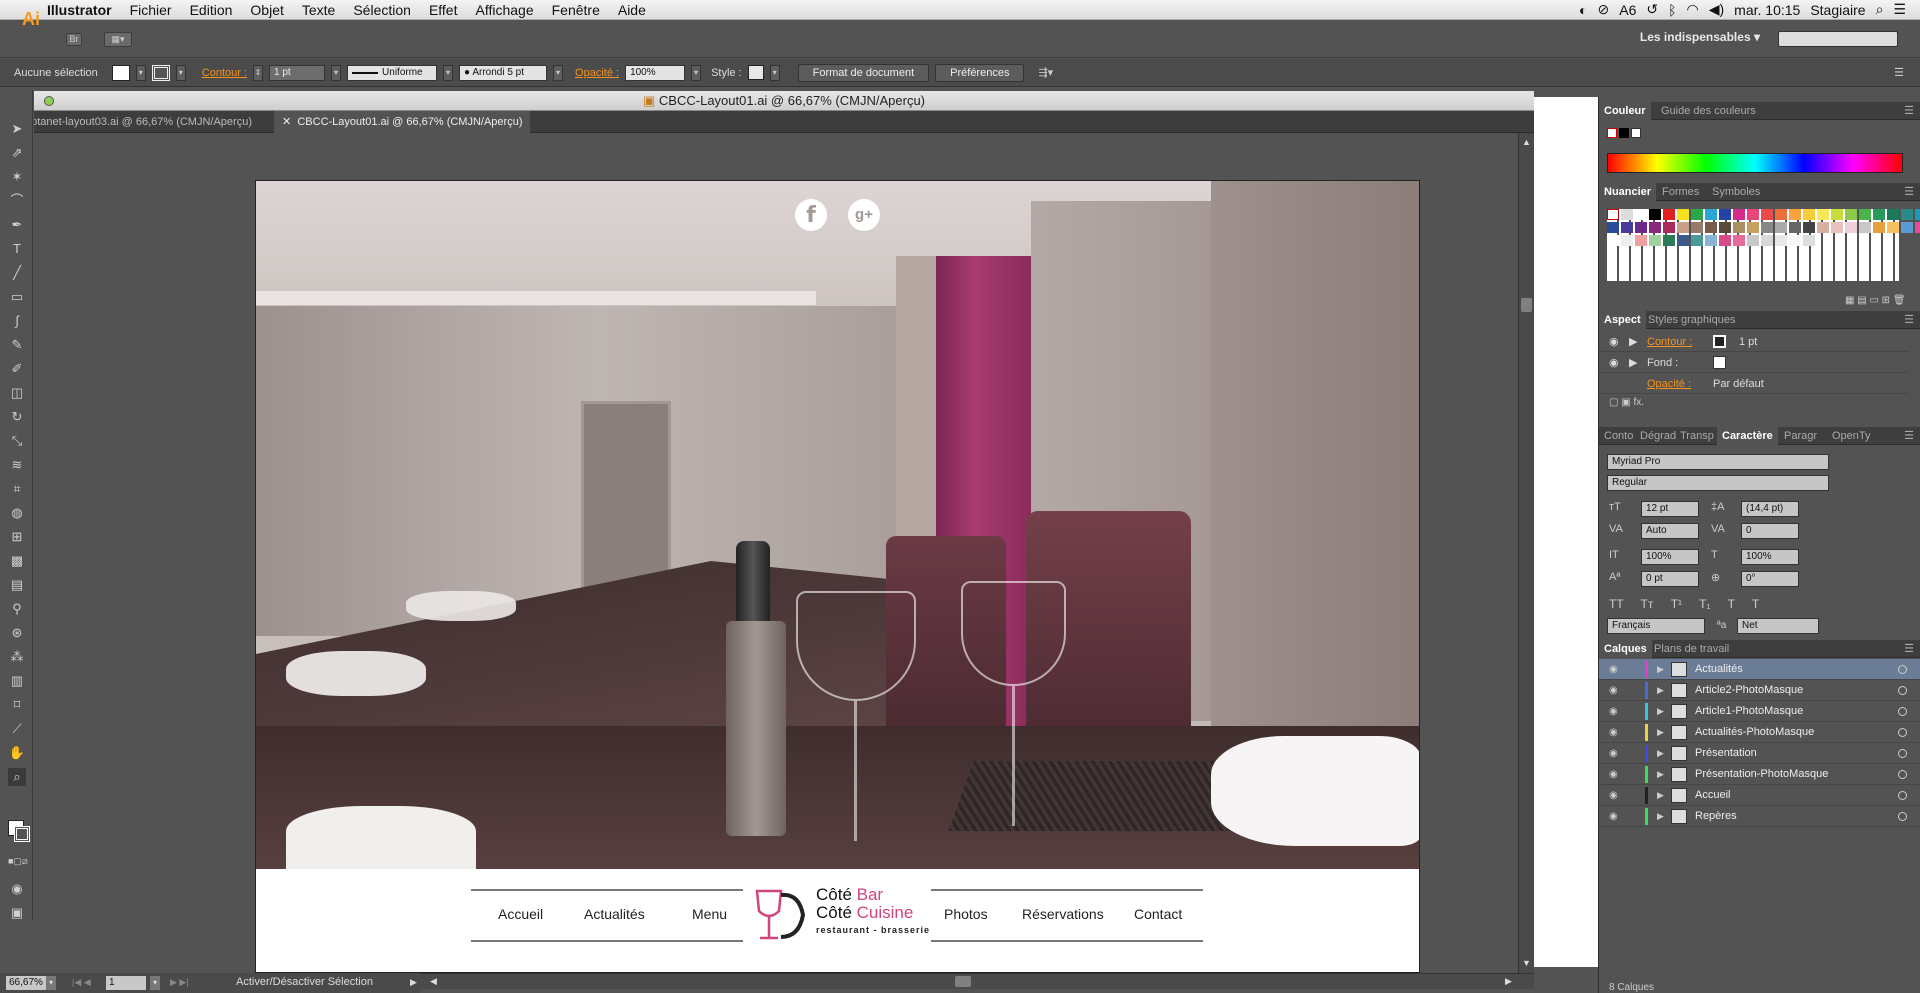  Describe the element at coordinates (1697, 436) in the screenshot. I see `tab-transparence: Transp` at that location.